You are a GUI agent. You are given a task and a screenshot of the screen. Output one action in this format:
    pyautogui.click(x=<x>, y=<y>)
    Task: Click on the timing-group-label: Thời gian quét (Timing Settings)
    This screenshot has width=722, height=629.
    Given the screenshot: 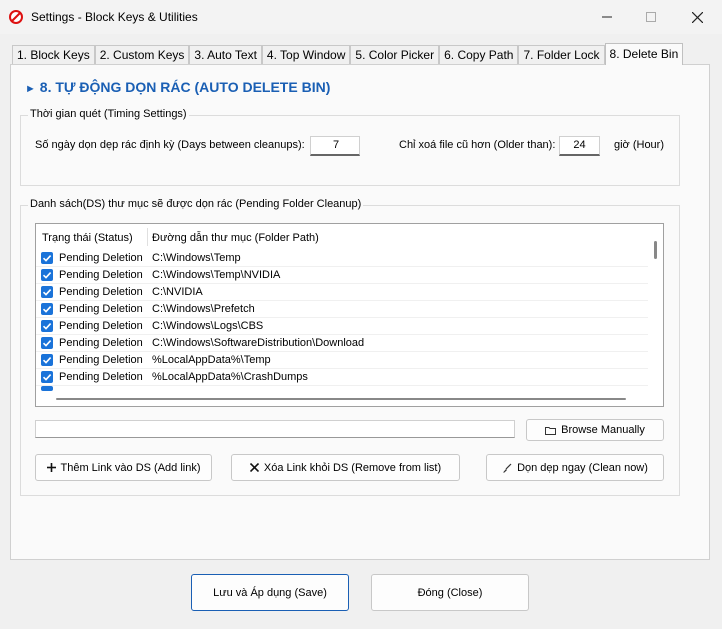 What is the action you would take?
    pyautogui.click(x=108, y=114)
    